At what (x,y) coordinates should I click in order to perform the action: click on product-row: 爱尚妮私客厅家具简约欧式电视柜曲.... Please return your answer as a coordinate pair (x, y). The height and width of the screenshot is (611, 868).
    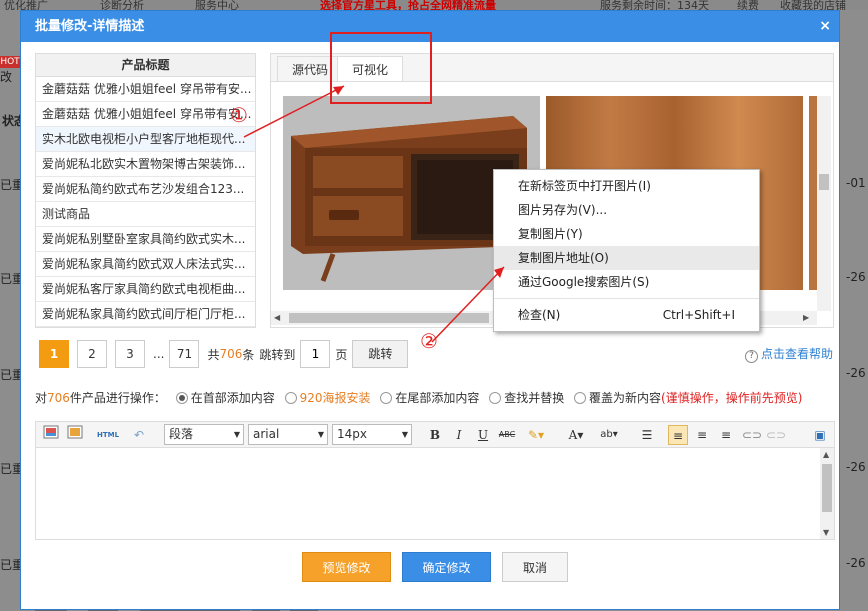
    Looking at the image, I should click on (145, 289).